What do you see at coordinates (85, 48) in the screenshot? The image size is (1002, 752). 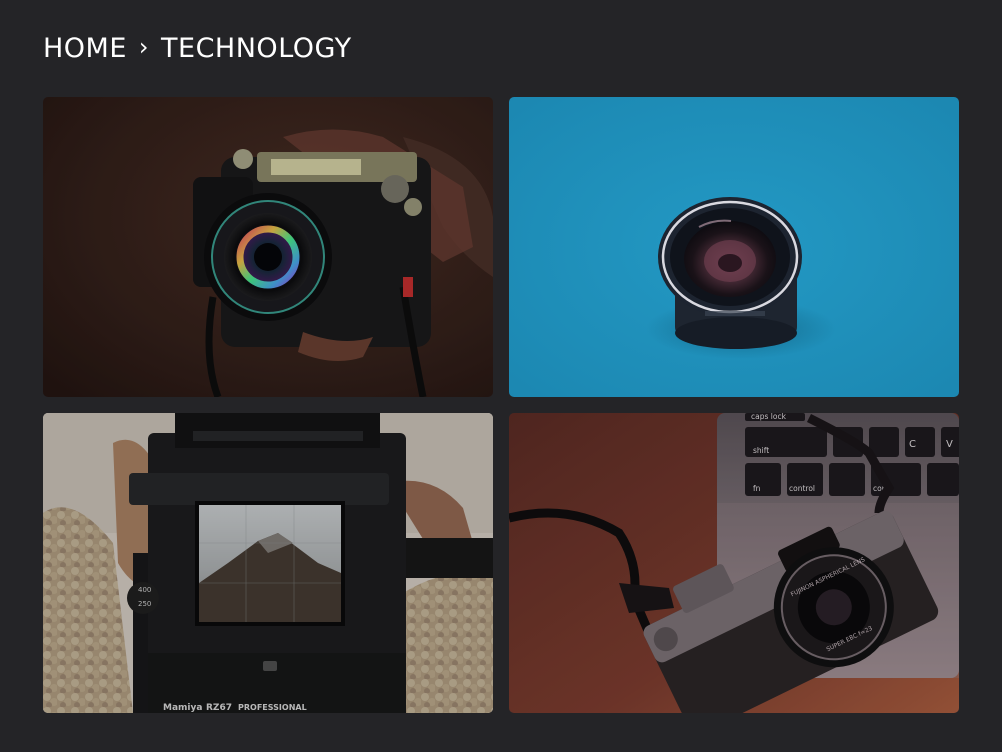 I see `breadcrumb-home-link: HOME` at bounding box center [85, 48].